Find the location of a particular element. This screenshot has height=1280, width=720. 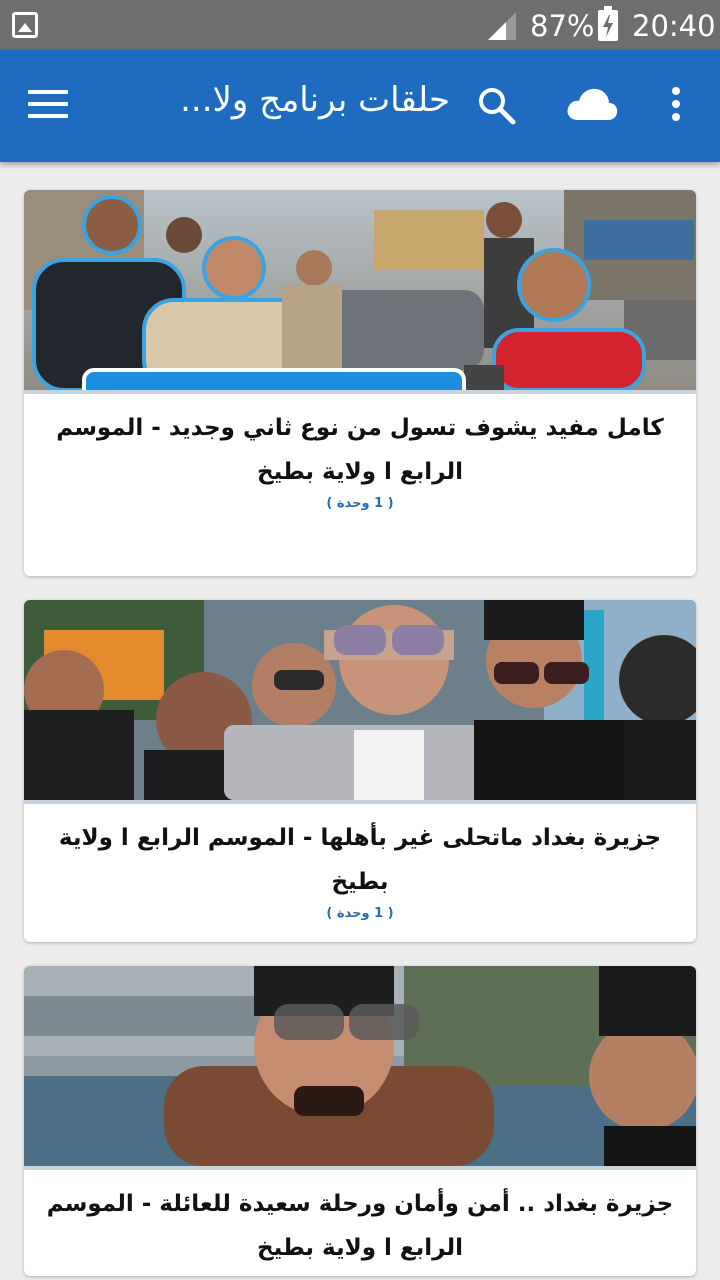

search-icon is located at coordinates (496, 105).